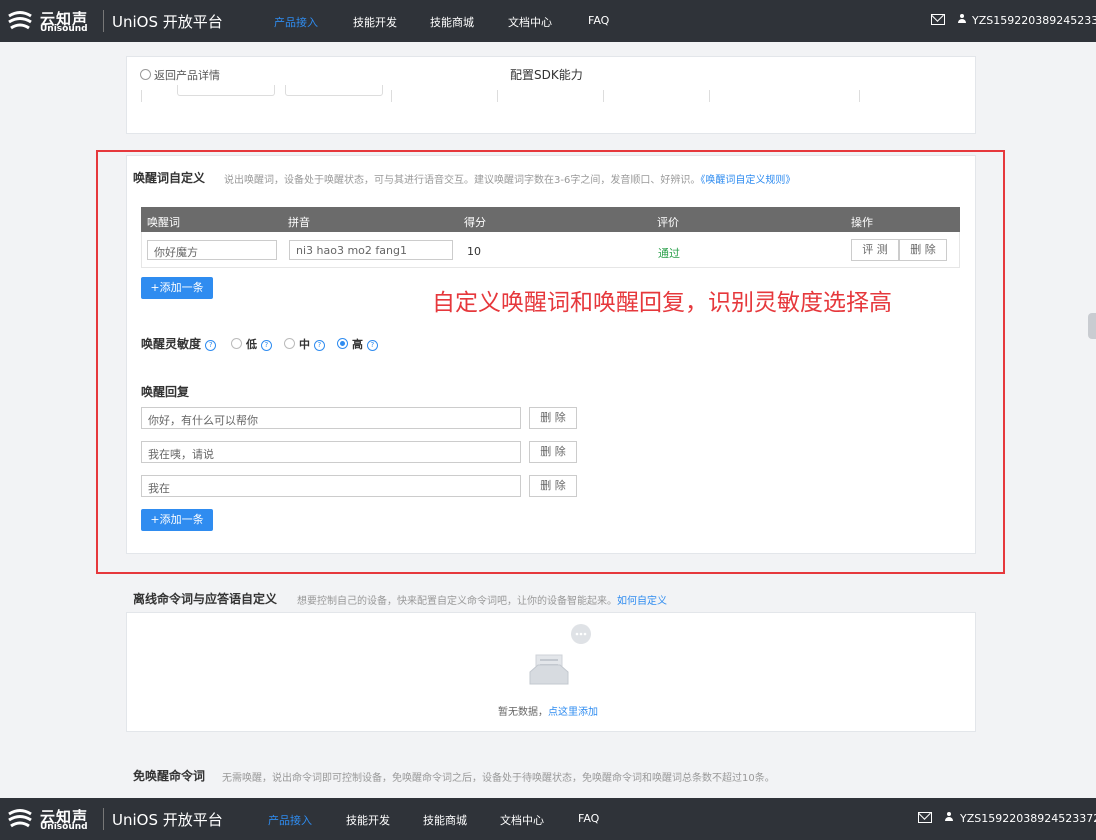  What do you see at coordinates (457, 601) in the screenshot?
I see `offline-desc-text: 想要控制自己的设备，快来配置自定义命令词吧，让你的设备智能起来。` at bounding box center [457, 601].